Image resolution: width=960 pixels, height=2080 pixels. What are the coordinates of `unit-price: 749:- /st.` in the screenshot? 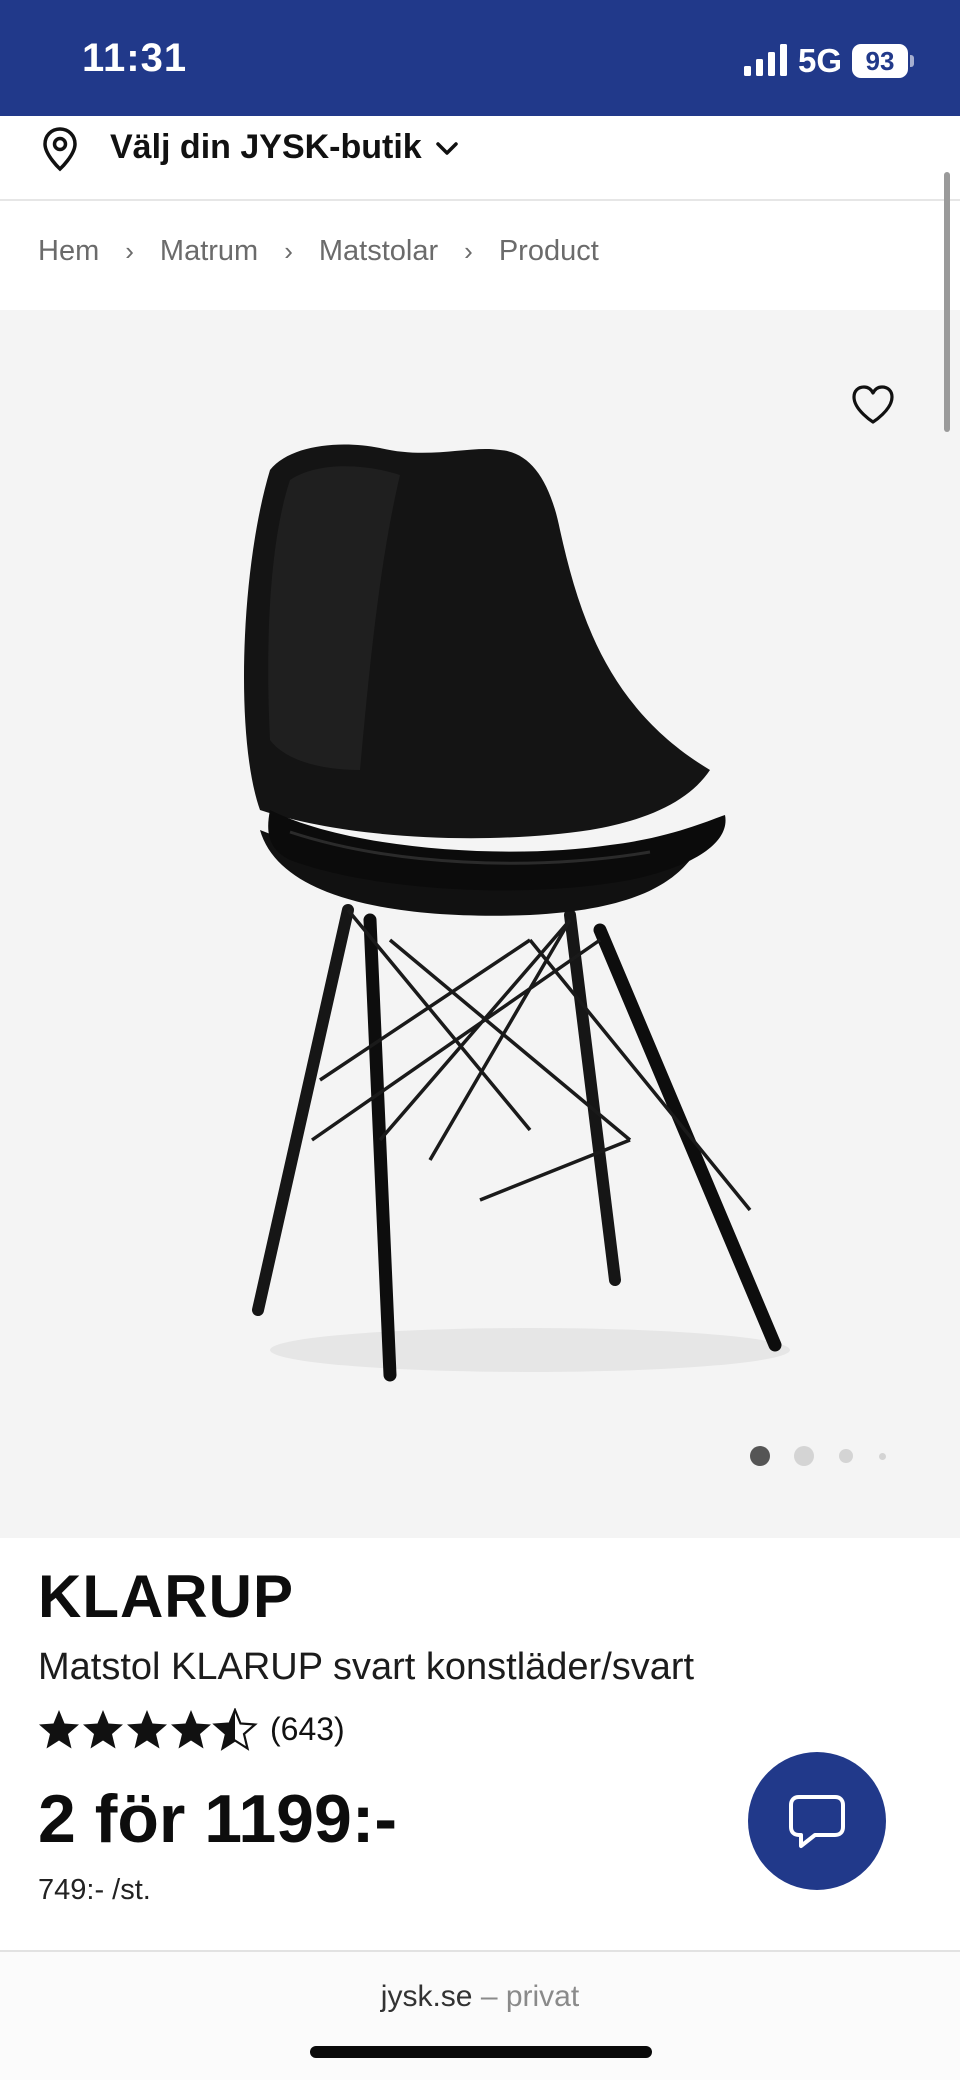 It's located at (94, 1890).